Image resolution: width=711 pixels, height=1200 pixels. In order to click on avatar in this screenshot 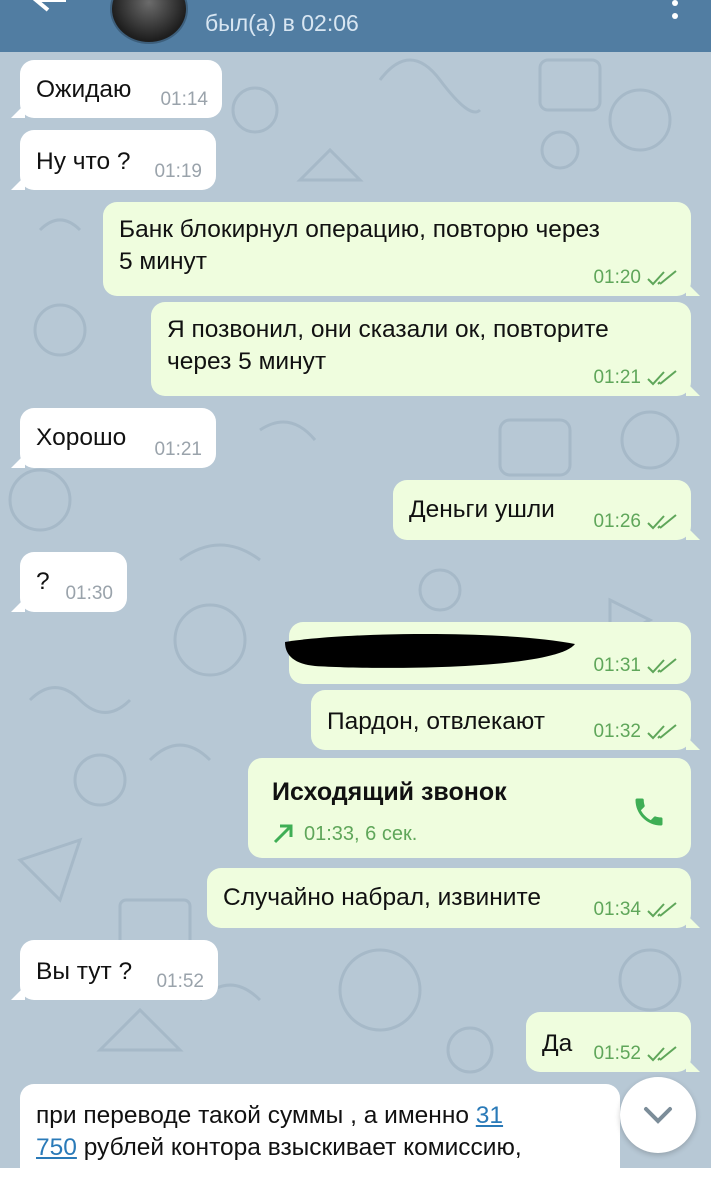, I will do `click(149, 22)`.